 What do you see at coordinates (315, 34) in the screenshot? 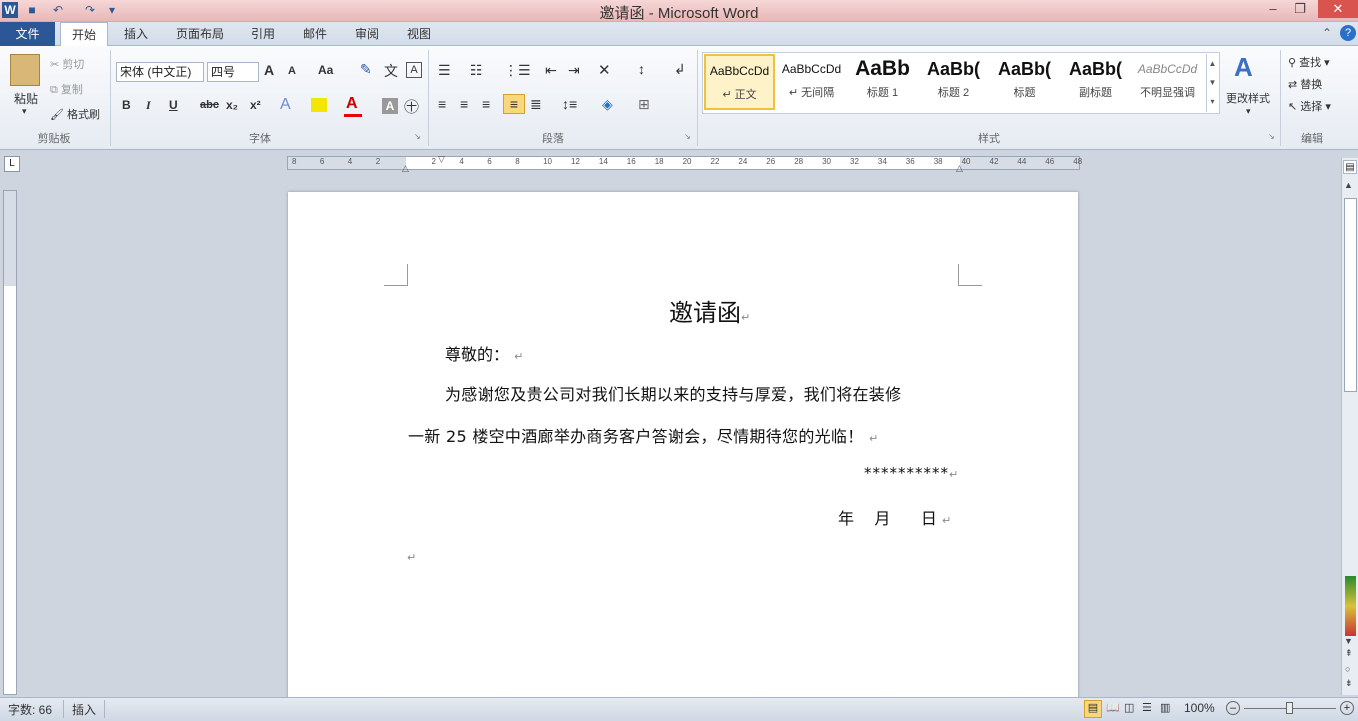
I see `tab-mailings: 邮件` at bounding box center [315, 34].